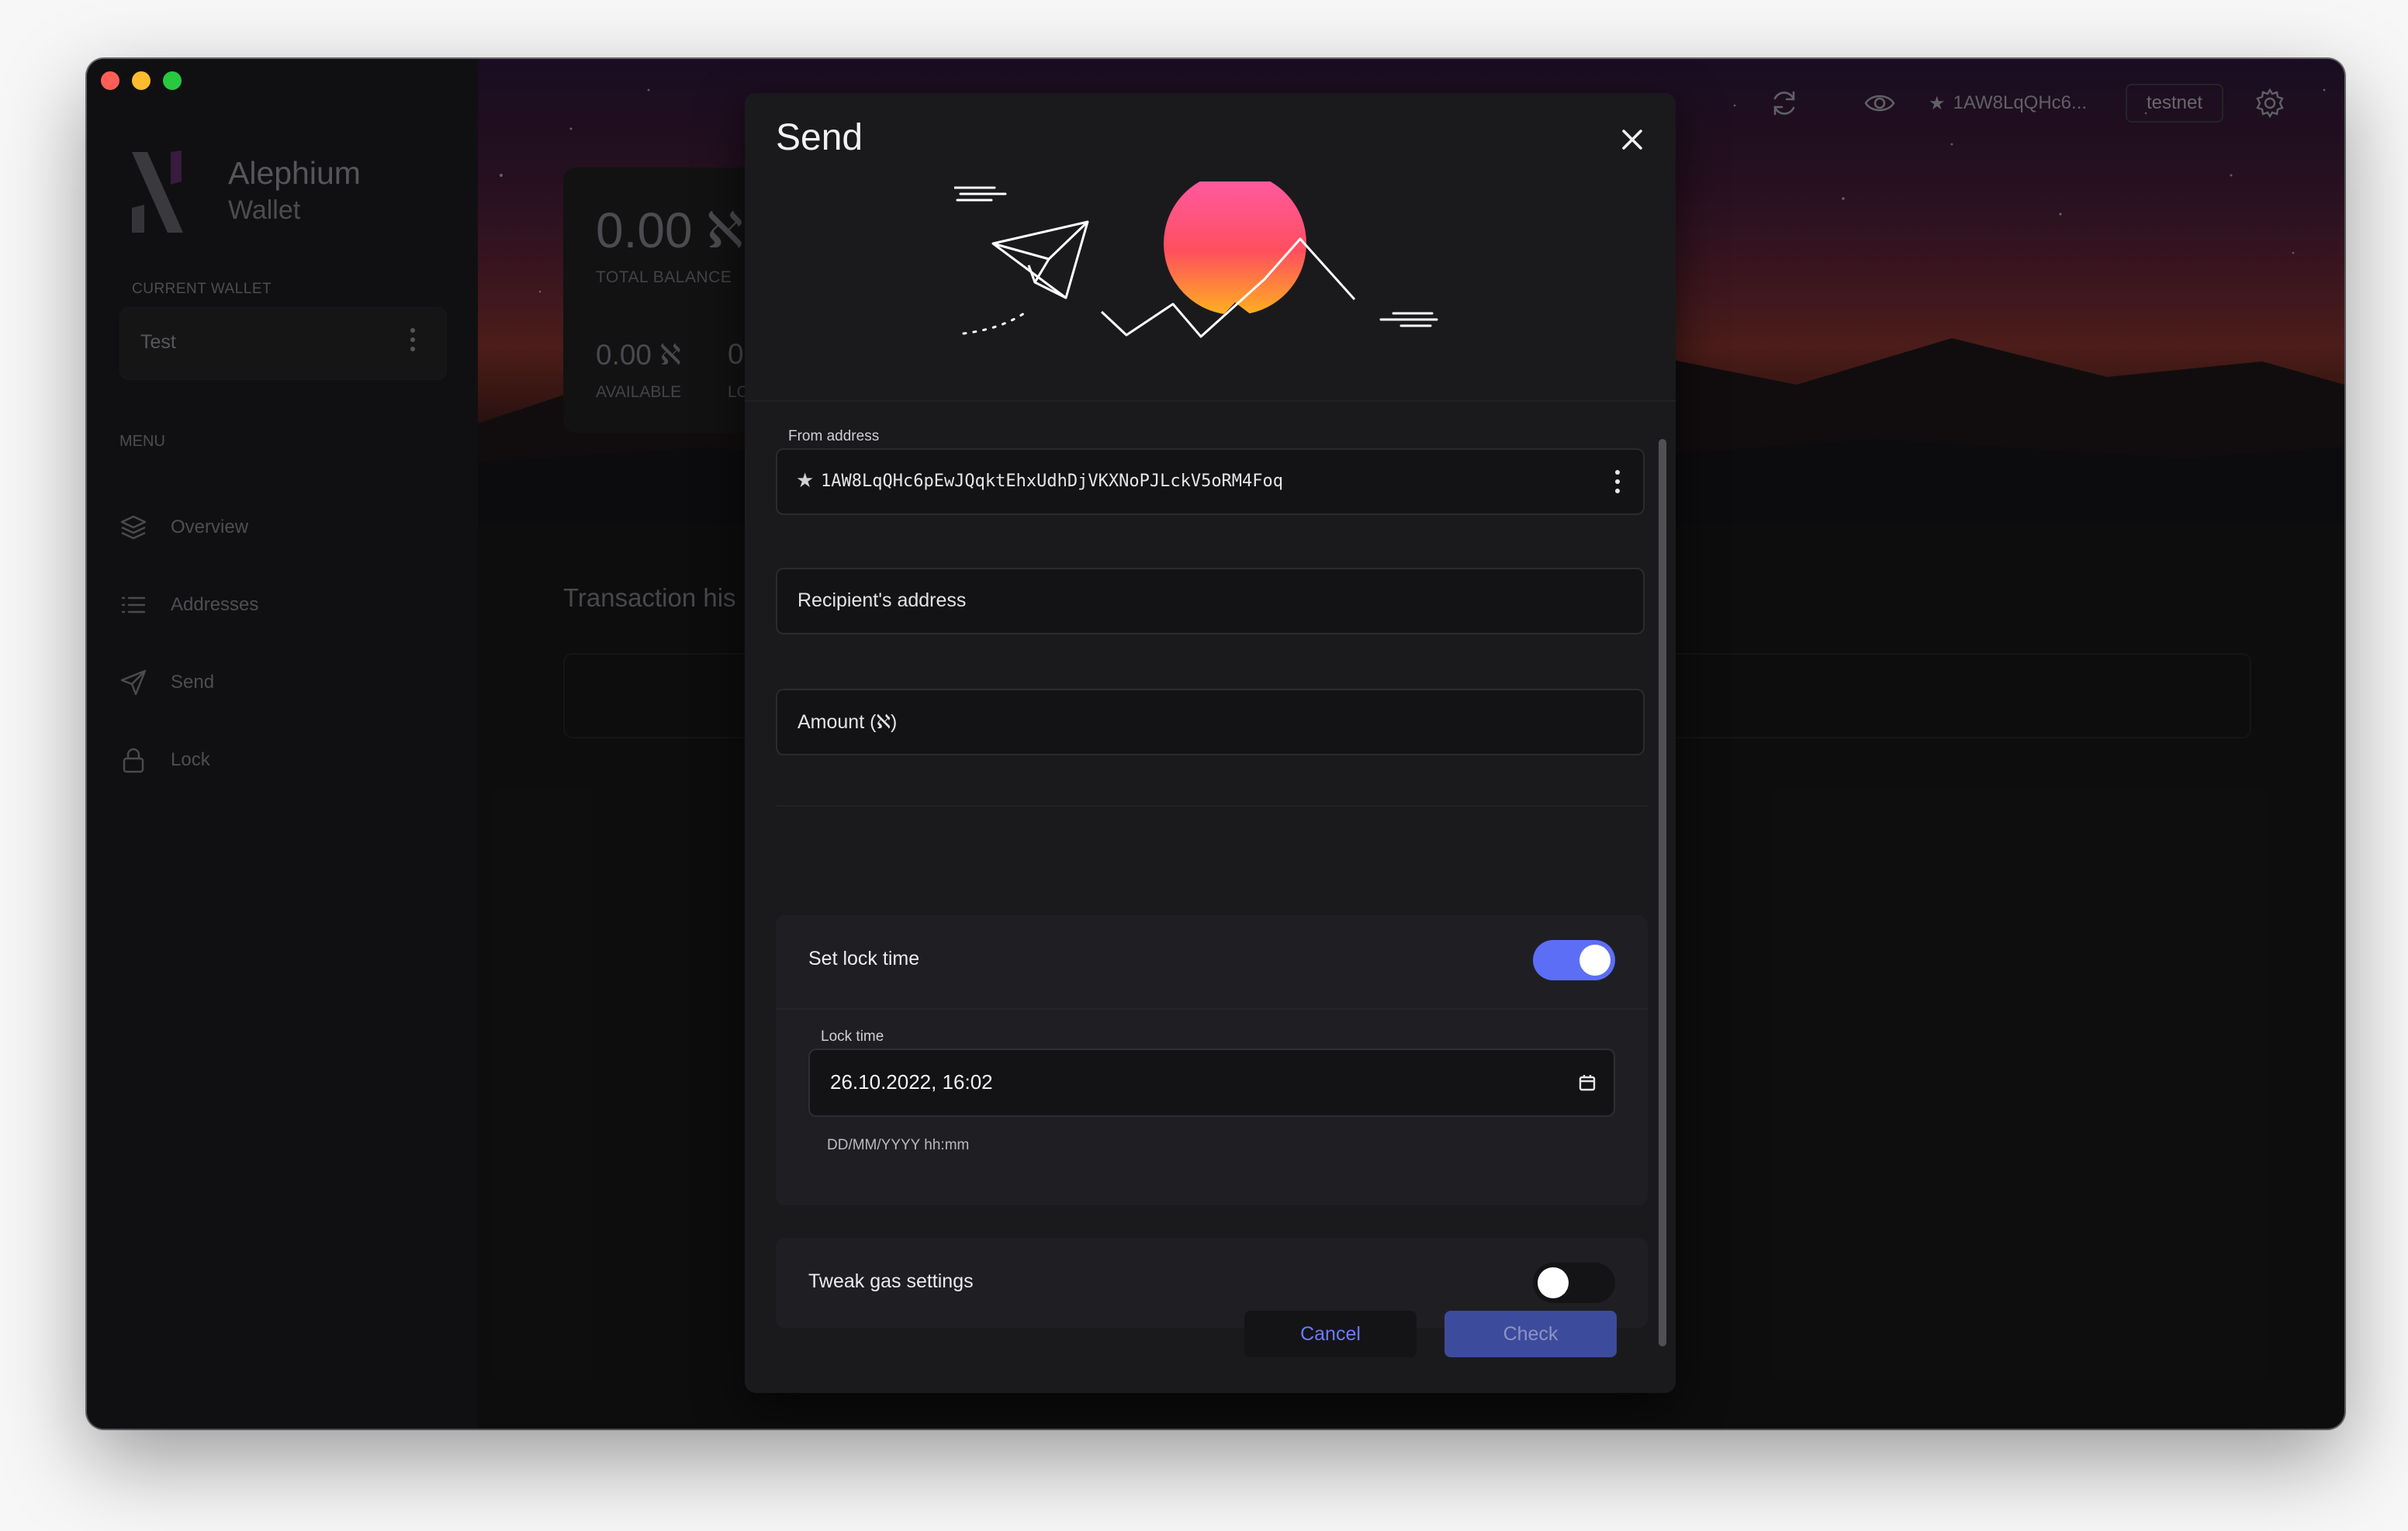 The width and height of the screenshot is (2408, 1531). I want to click on zoom-window-button, so click(172, 80).